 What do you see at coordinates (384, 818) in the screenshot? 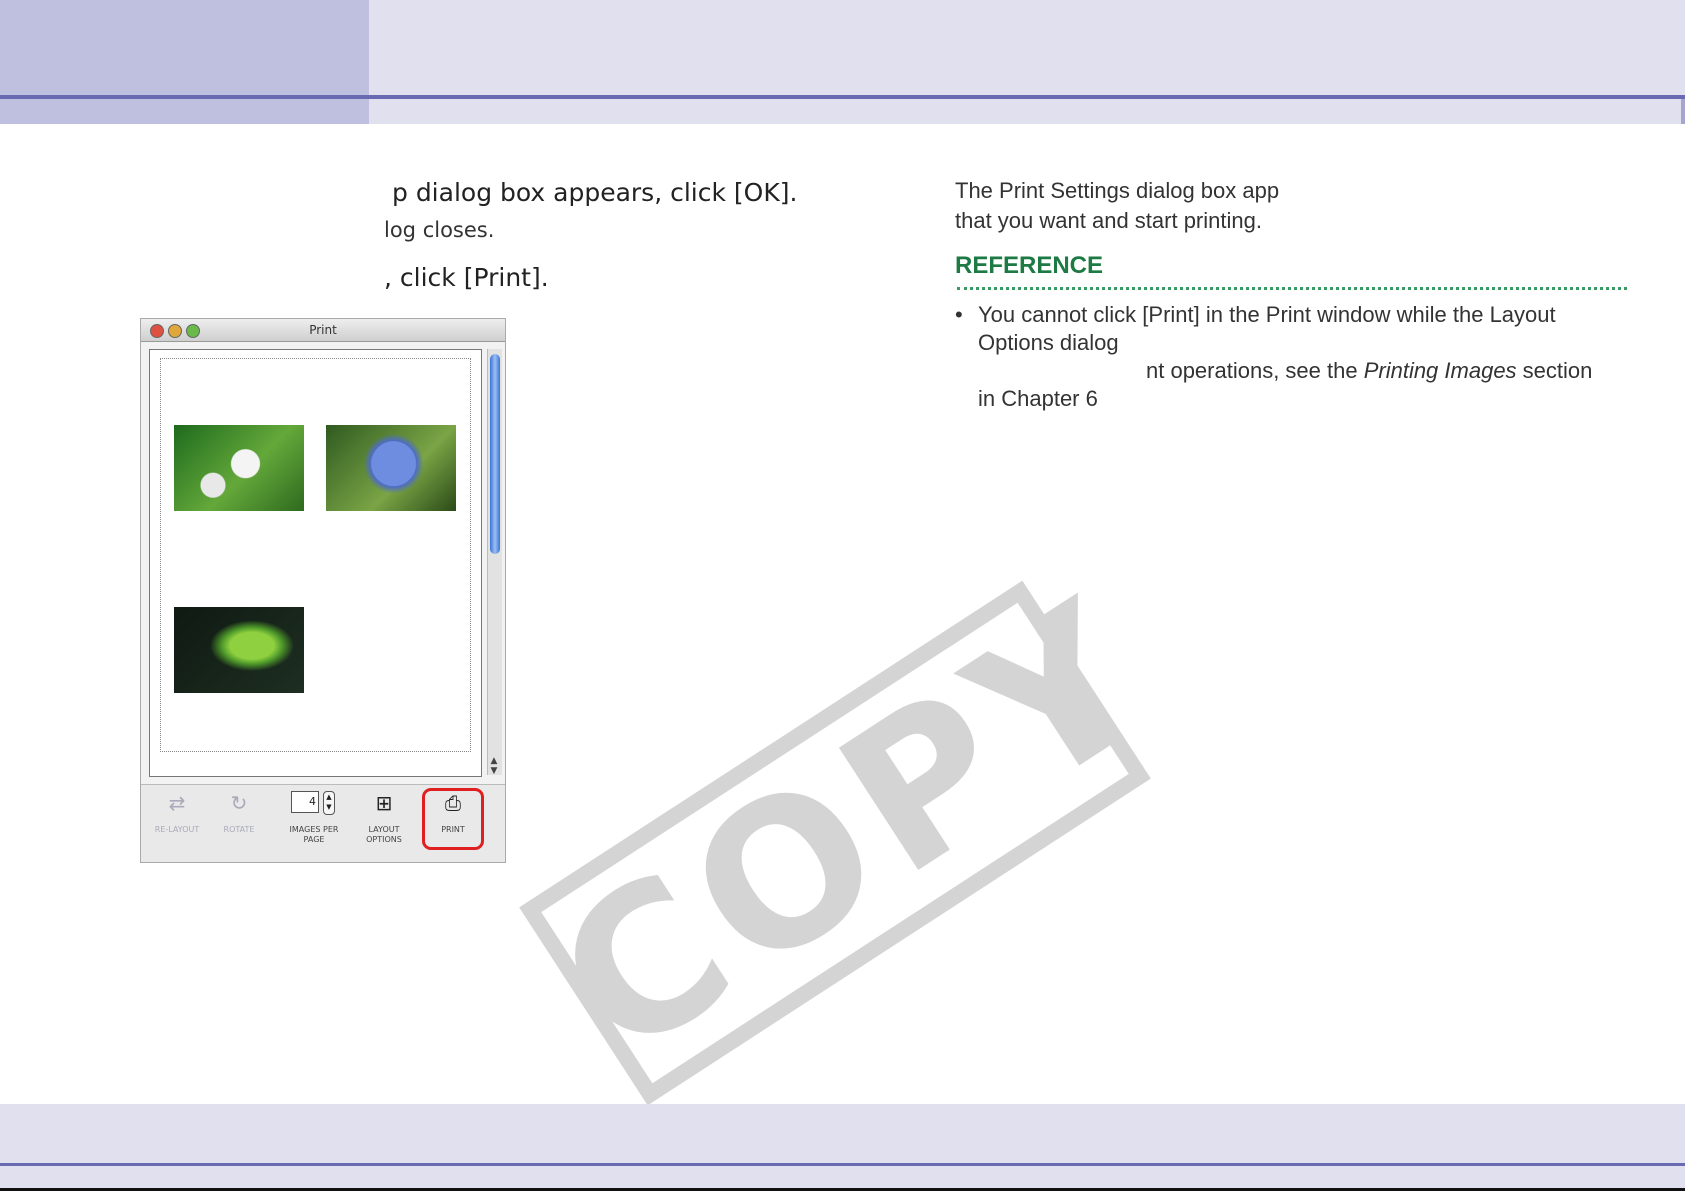
I see `layout-options-button: ⊞ LAYOUT OPTIONS` at bounding box center [384, 818].